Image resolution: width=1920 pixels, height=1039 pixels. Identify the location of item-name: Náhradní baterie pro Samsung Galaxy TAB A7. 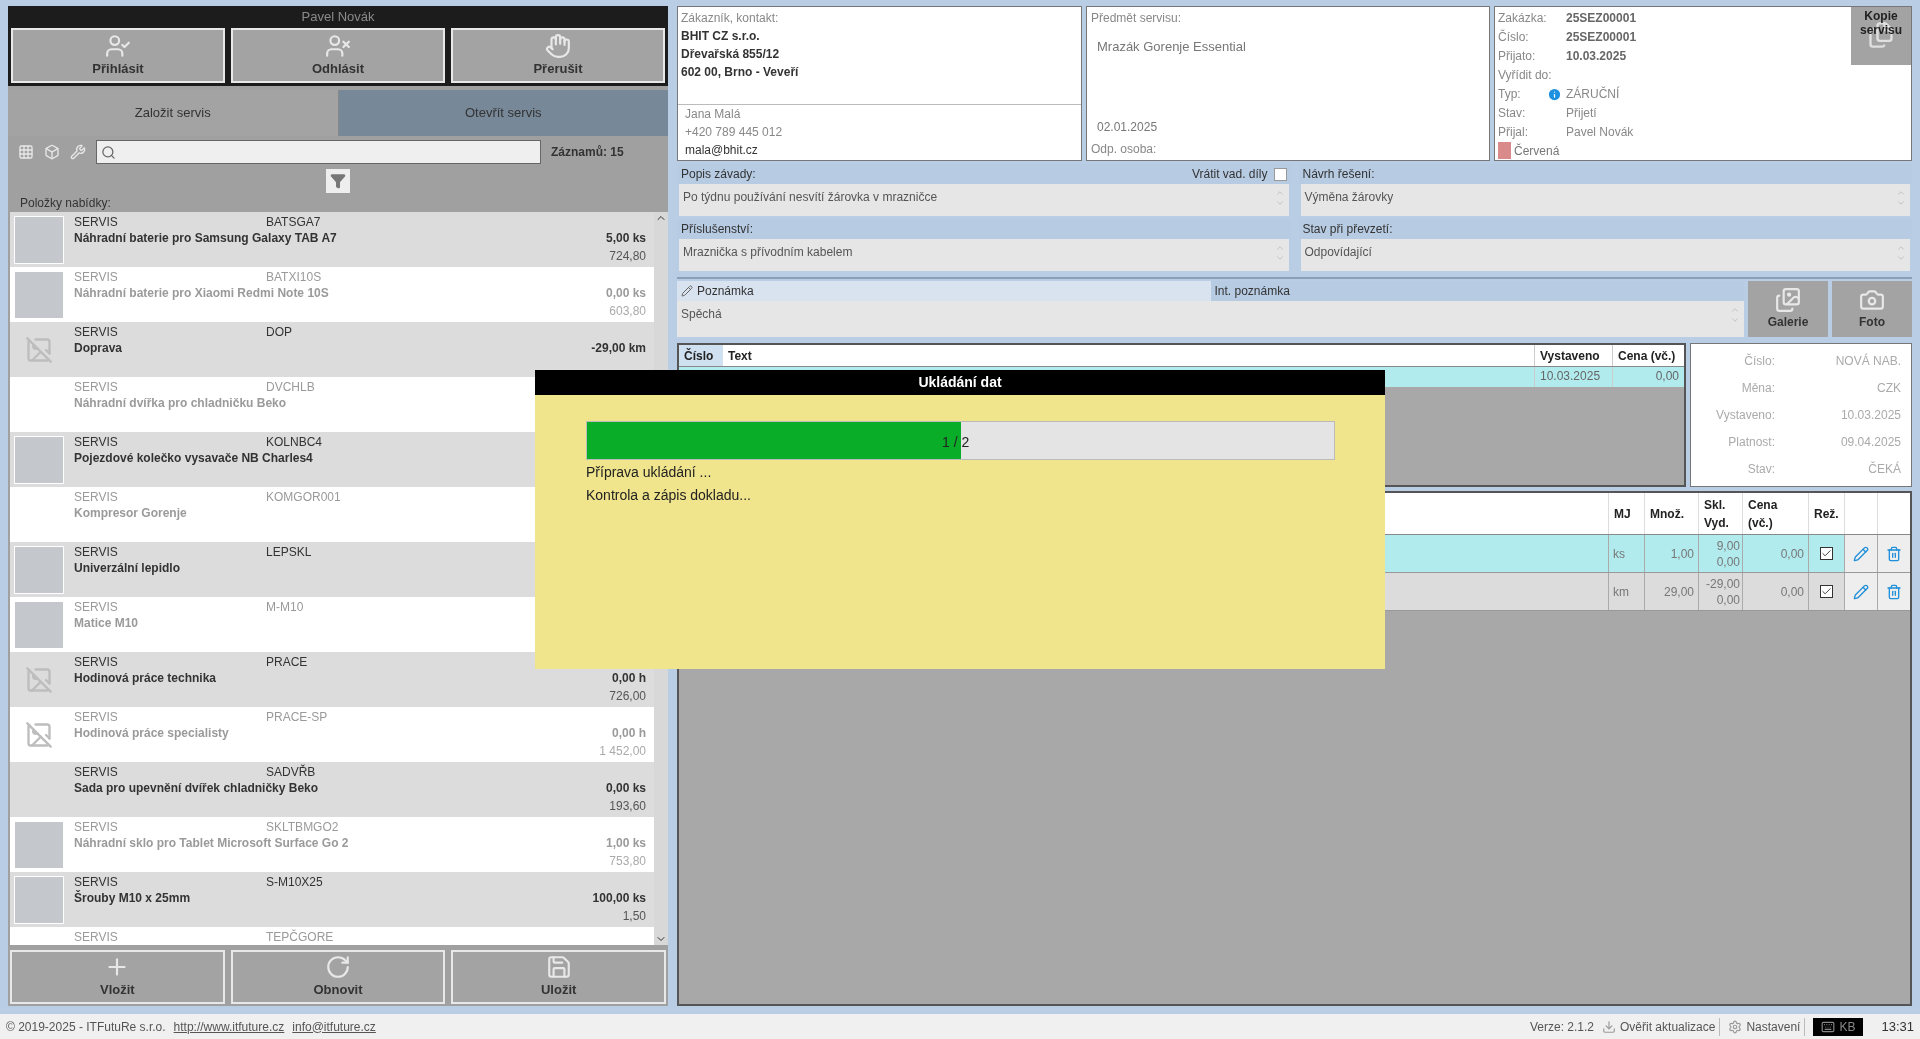
(205, 238).